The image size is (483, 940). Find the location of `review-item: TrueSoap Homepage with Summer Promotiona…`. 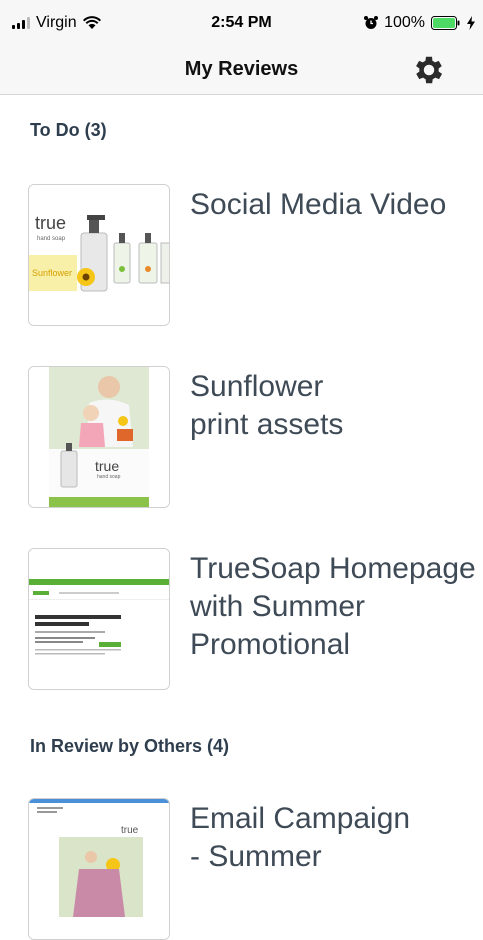

review-item: TrueSoap Homepage with Summer Promotiona… is located at coordinates (255, 619).